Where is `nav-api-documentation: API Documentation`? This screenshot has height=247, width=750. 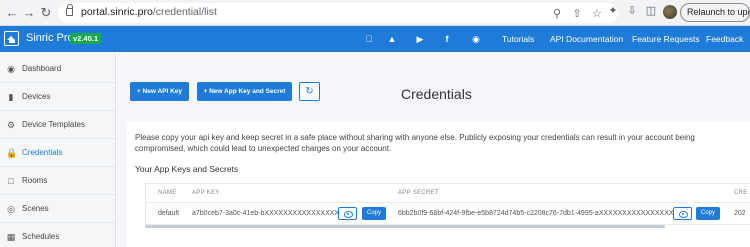 nav-api-documentation: API Documentation is located at coordinates (586, 39).